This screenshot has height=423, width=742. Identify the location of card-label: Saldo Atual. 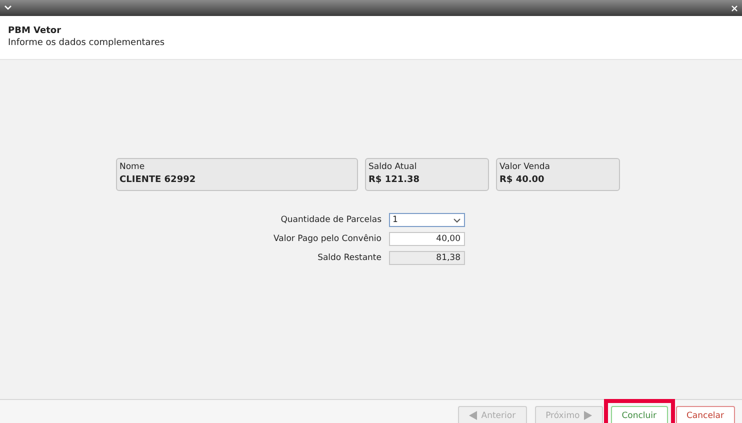
(393, 167).